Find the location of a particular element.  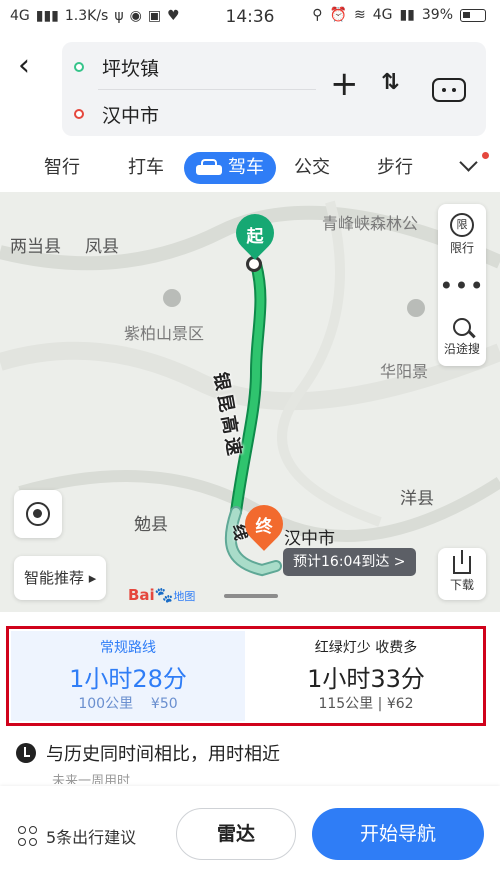

search-along-button: 沿途搜 is located at coordinates (462, 337).